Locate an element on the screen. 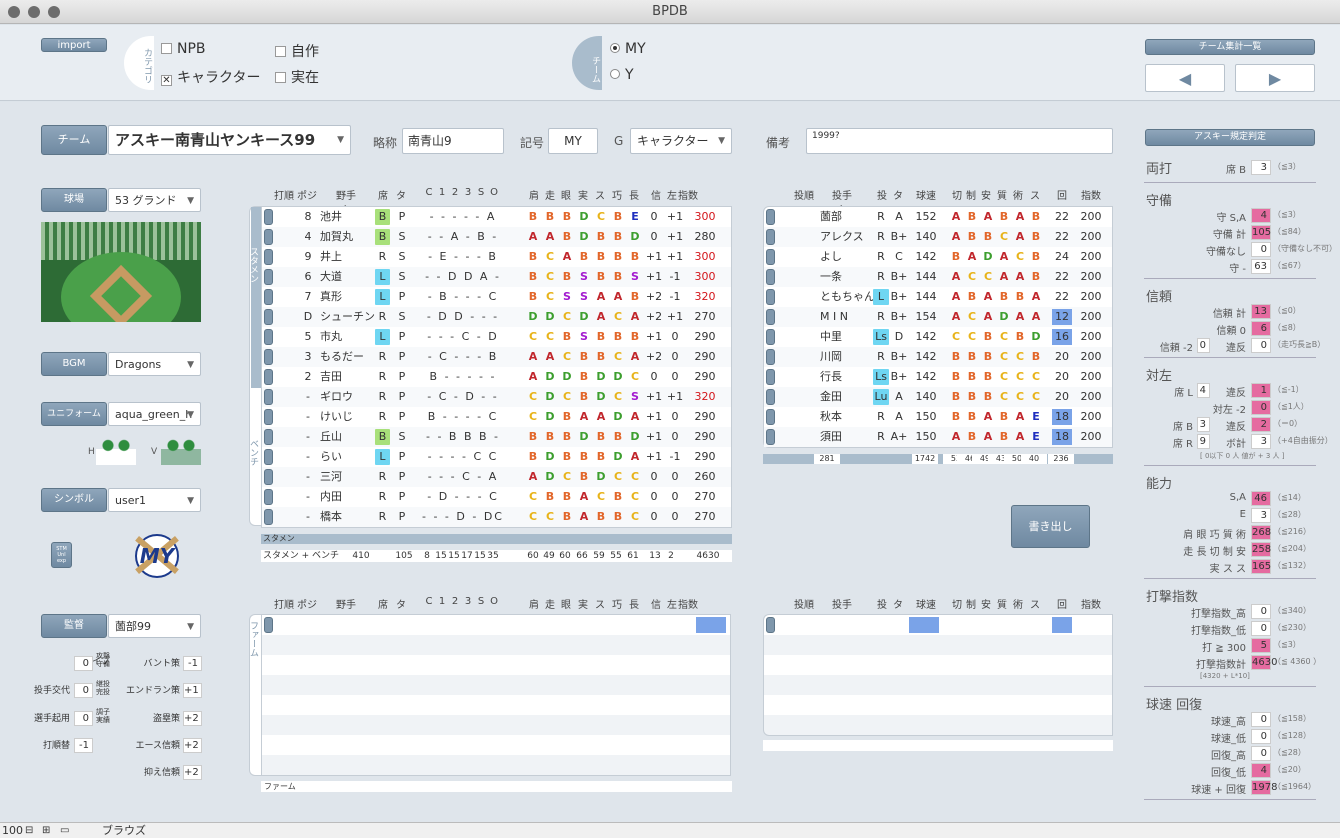  bgm-button: BGM is located at coordinates (74, 364).